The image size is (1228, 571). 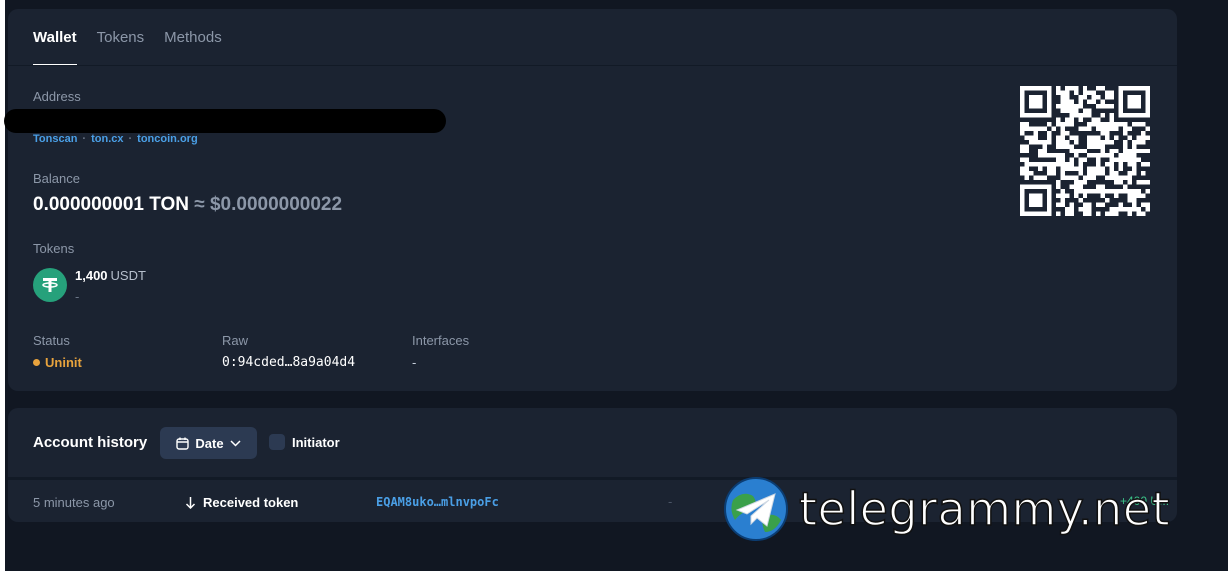 What do you see at coordinates (121, 47) in the screenshot?
I see `tab-tokens: Tokens` at bounding box center [121, 47].